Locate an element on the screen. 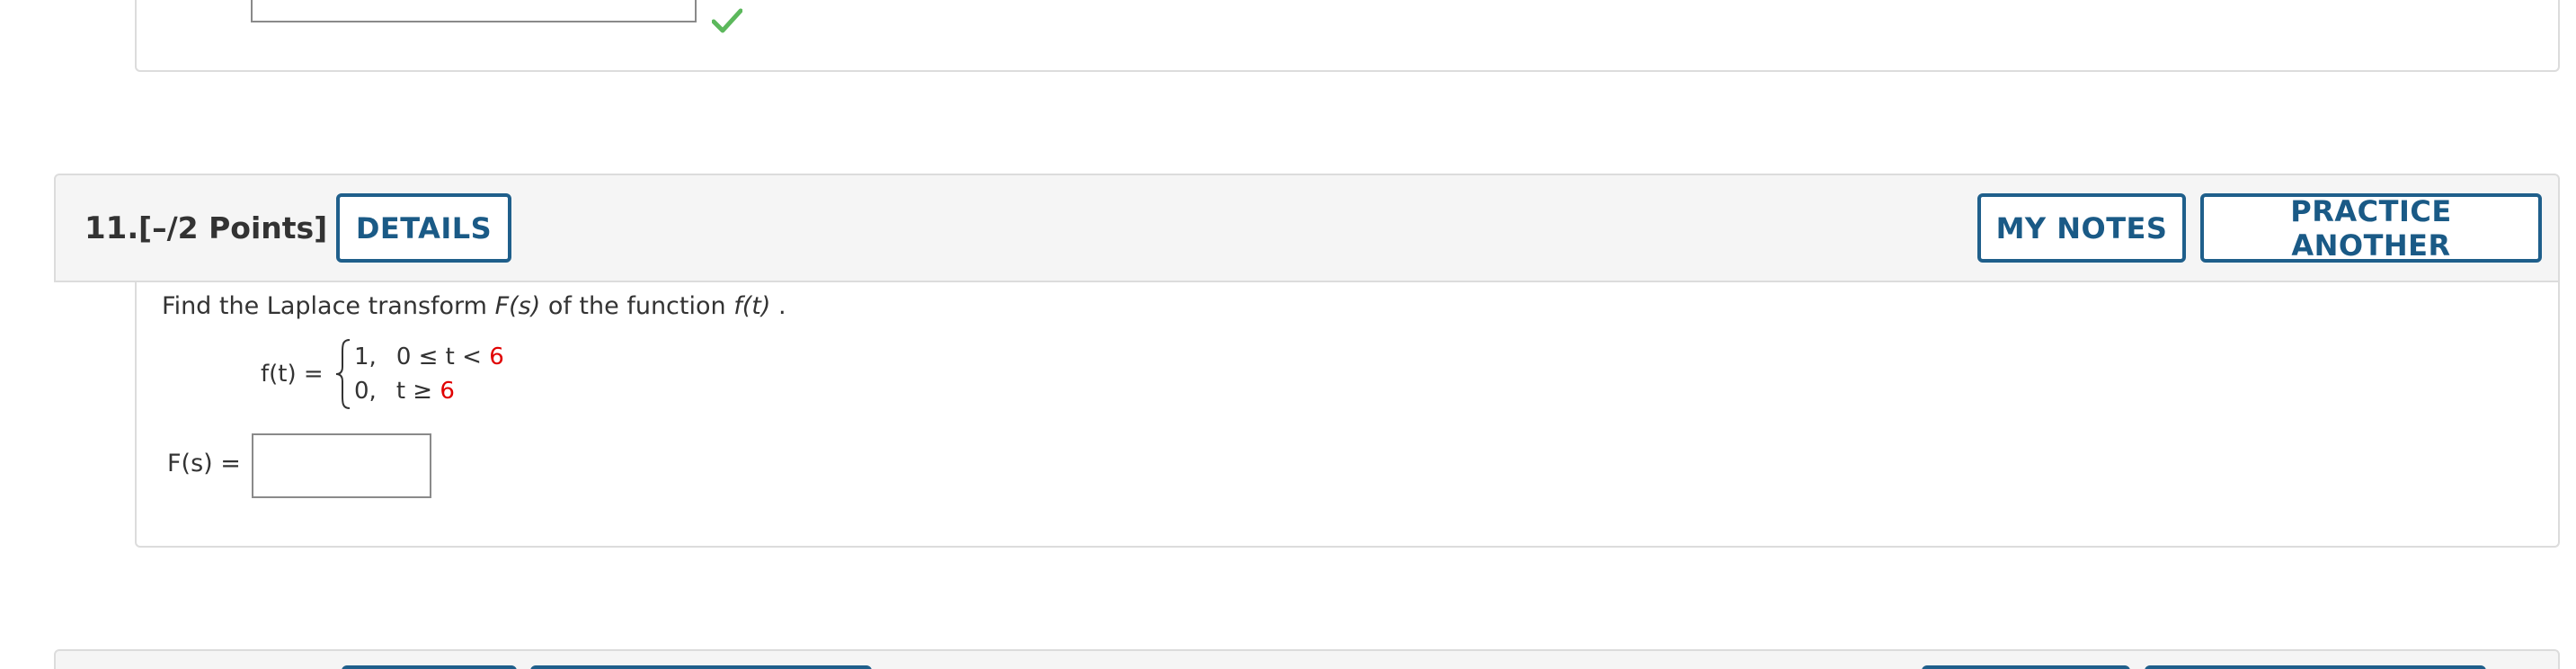 The height and width of the screenshot is (669, 2576). prompt-text-1: Find the Laplace transform is located at coordinates (328, 306).